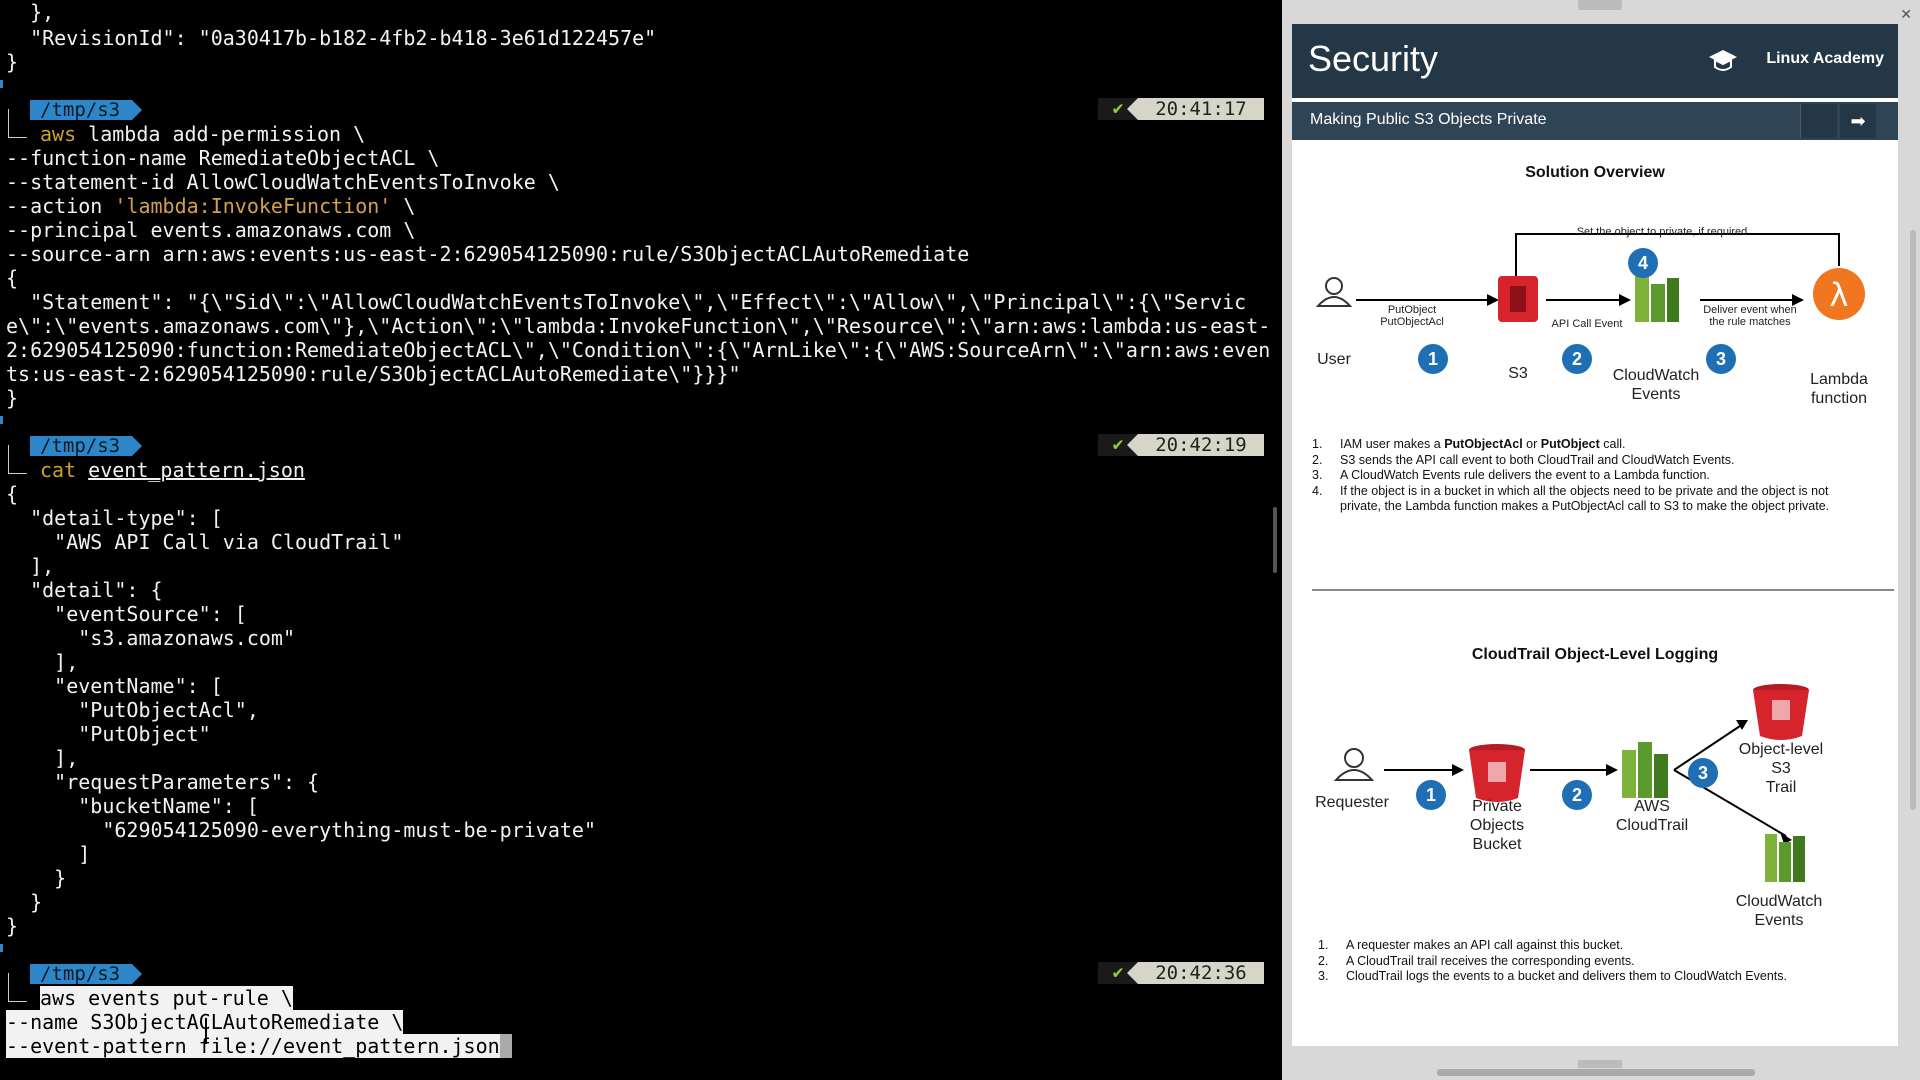  What do you see at coordinates (1373, 58) in the screenshot?
I see `slide-title: Security` at bounding box center [1373, 58].